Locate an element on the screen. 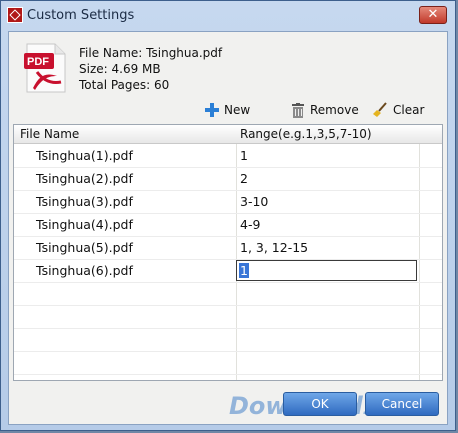  file-name-cell: Tsinghua(3).pdf is located at coordinates (84, 201).